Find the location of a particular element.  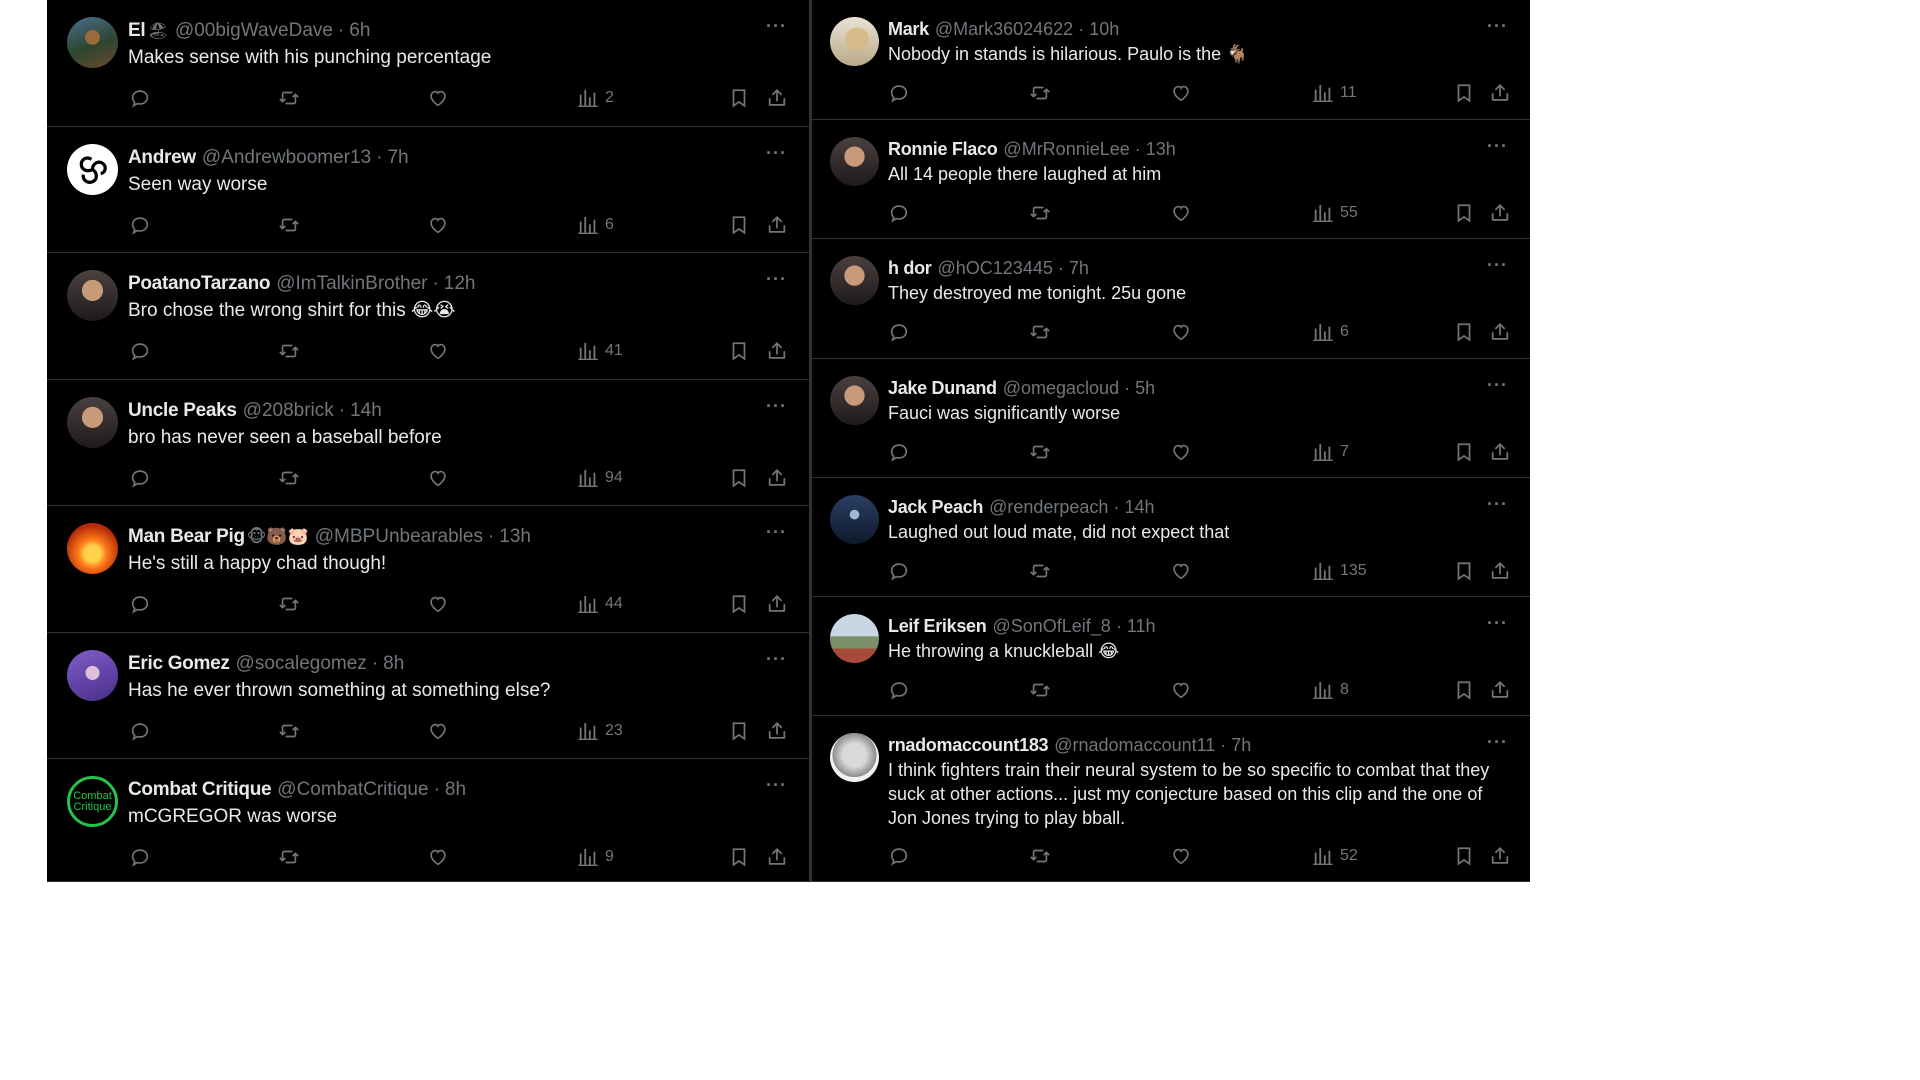

post-time: 13h is located at coordinates (515, 536).